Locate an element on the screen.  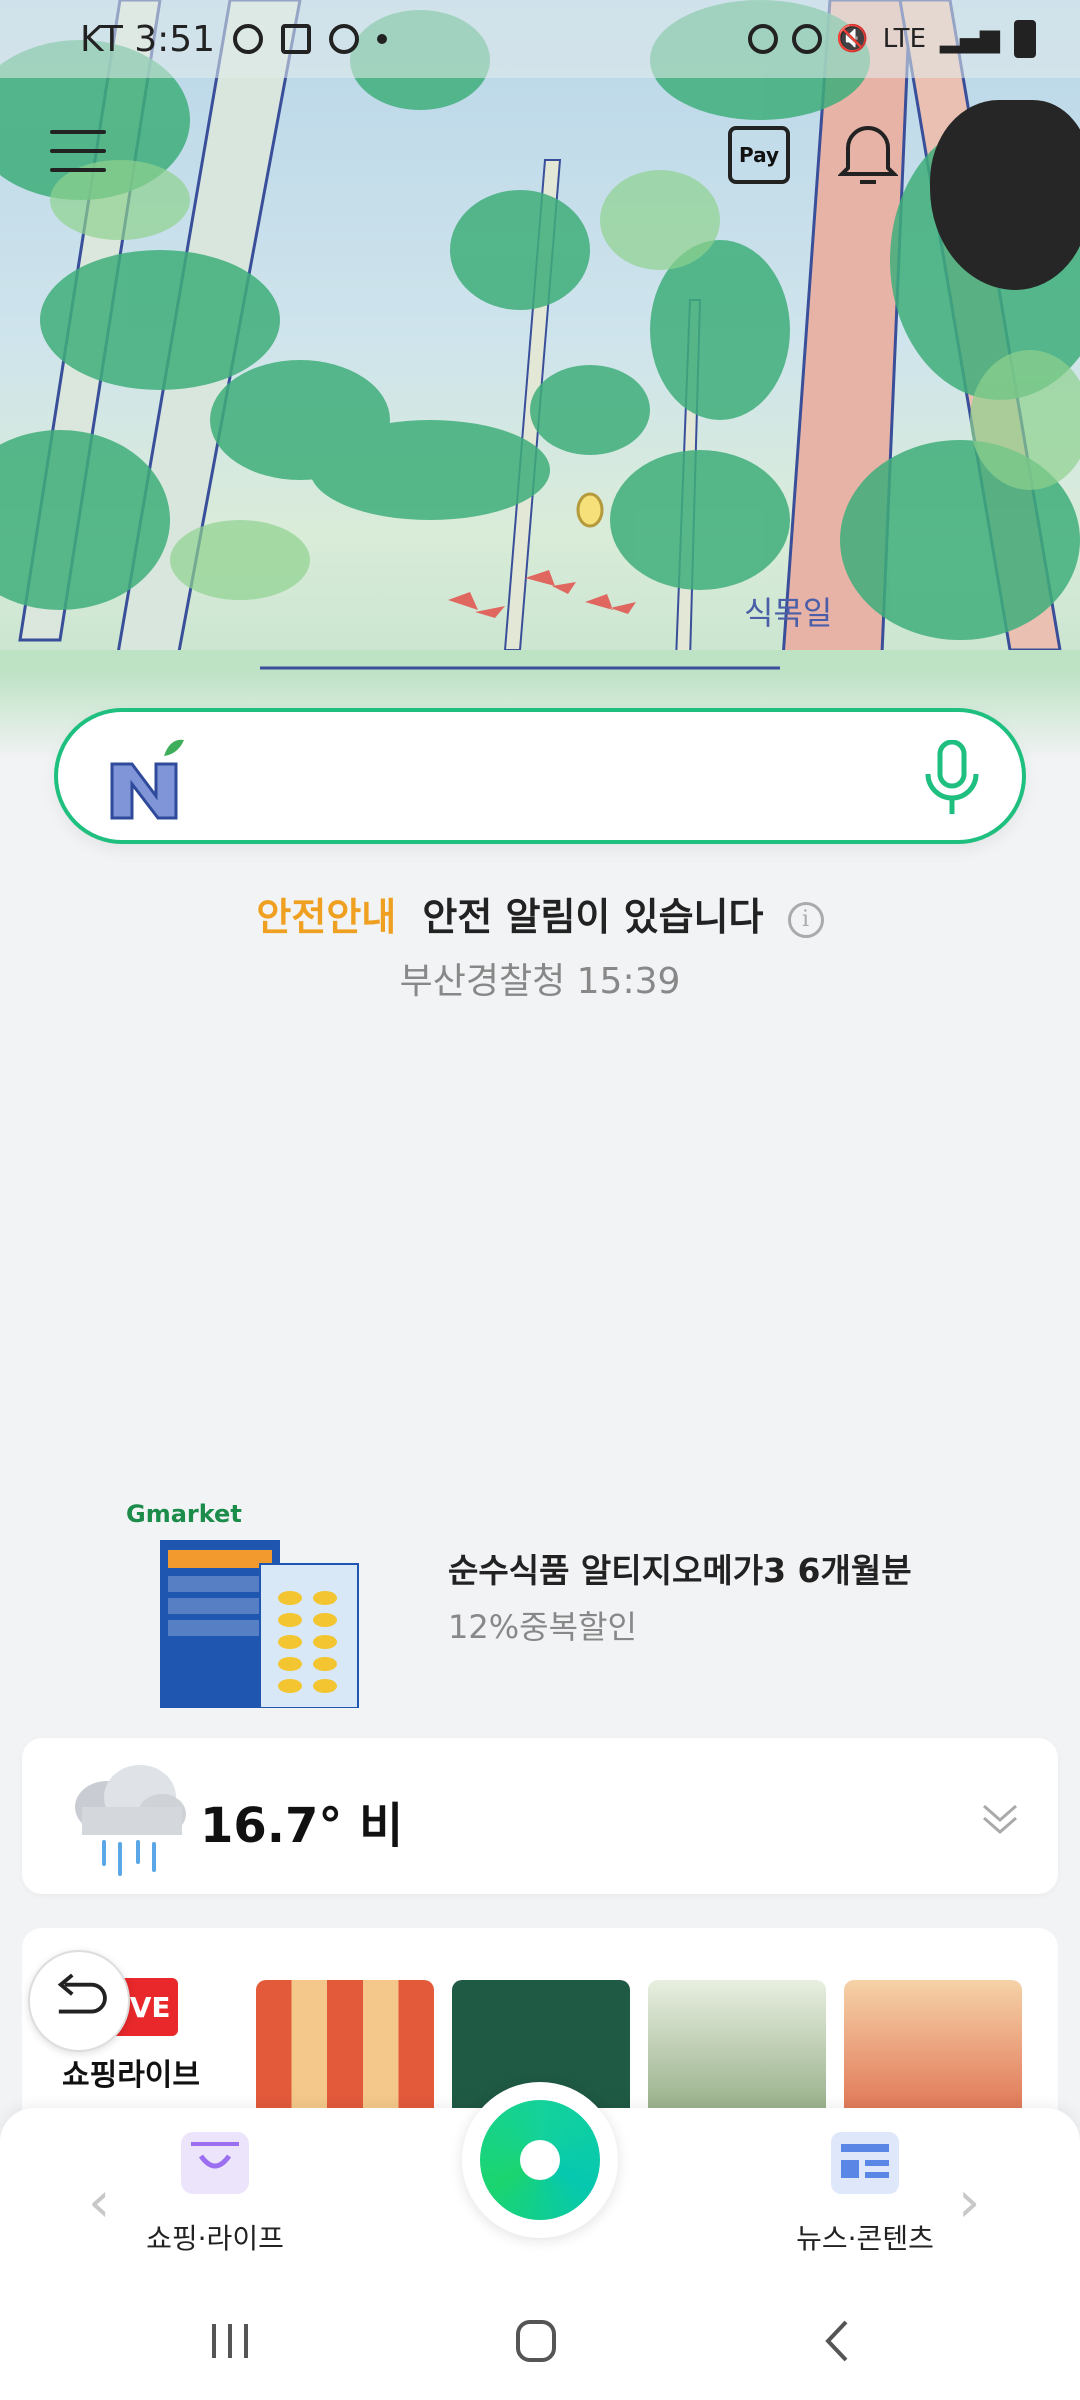
ad-subtitle: 12%중복할인 is located at coordinates (542, 1627).